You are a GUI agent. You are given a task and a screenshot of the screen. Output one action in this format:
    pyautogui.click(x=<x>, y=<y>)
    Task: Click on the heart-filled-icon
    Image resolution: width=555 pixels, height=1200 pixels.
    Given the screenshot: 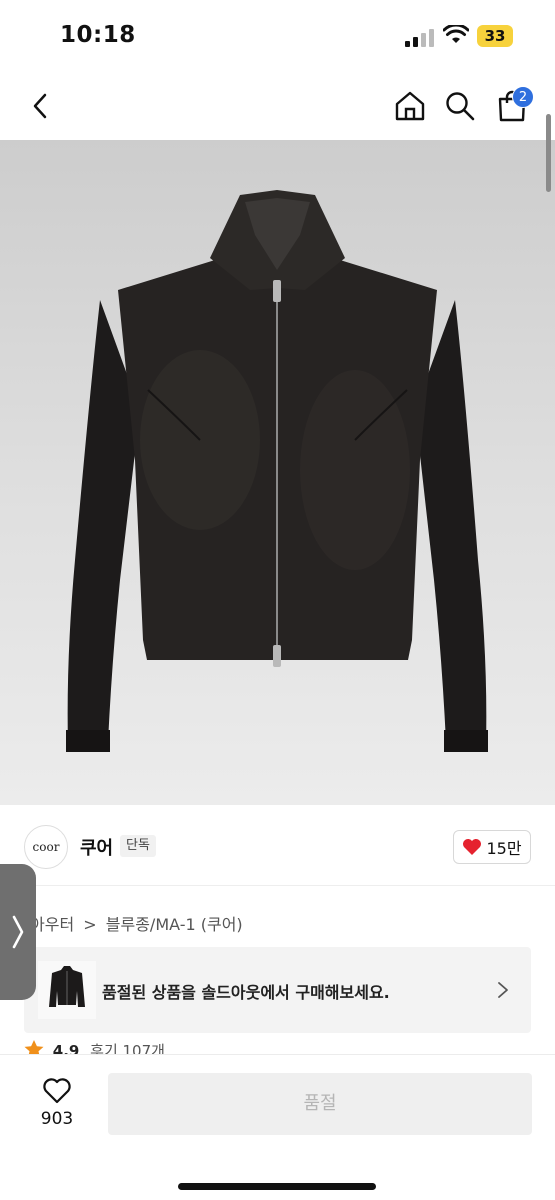 What is the action you would take?
    pyautogui.click(x=472, y=847)
    